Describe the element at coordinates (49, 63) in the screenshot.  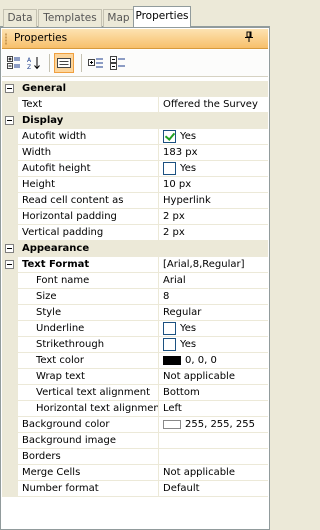
I see `toolbar-separator` at that location.